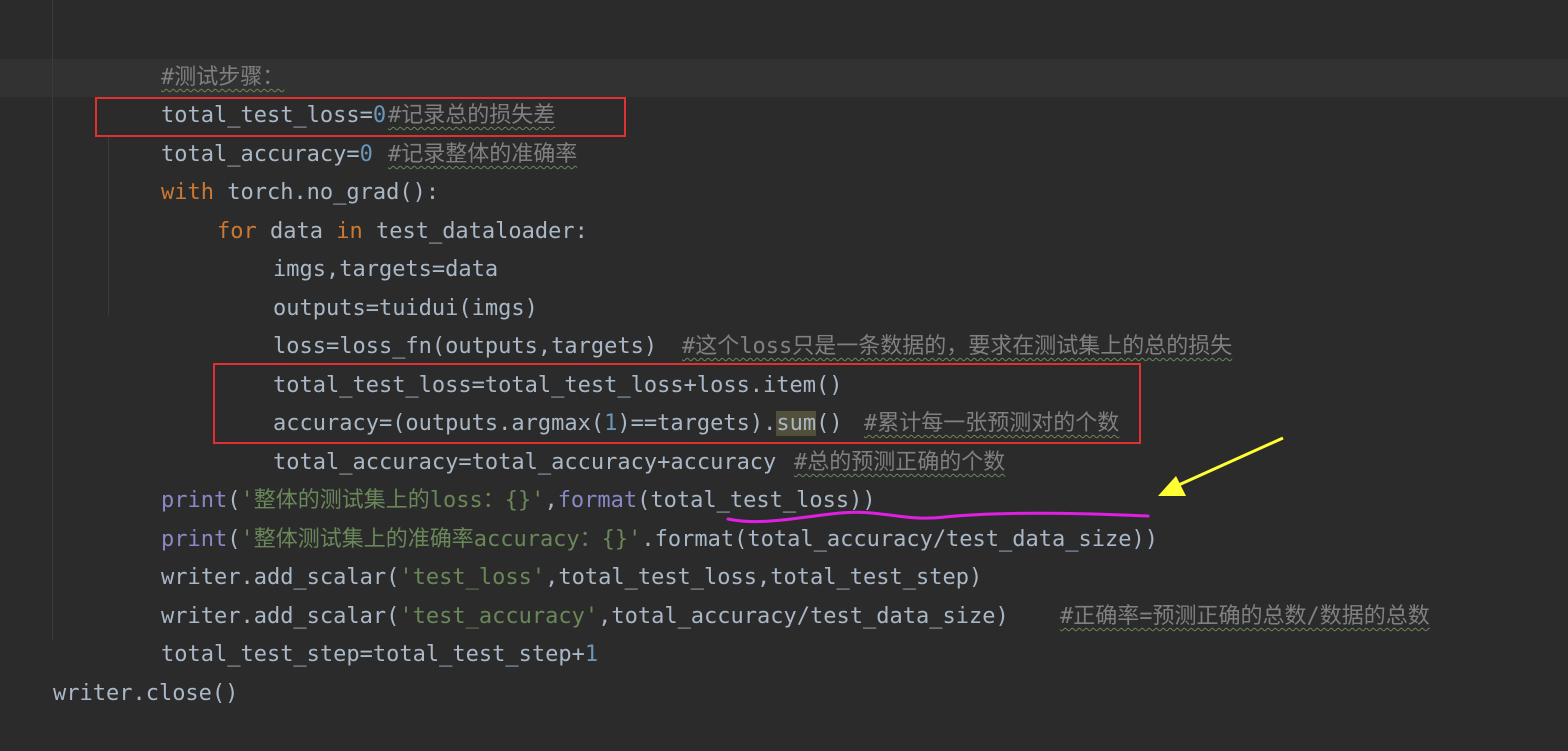 The image size is (1568, 751). I want to click on arrow-icon, so click(1172, 486).